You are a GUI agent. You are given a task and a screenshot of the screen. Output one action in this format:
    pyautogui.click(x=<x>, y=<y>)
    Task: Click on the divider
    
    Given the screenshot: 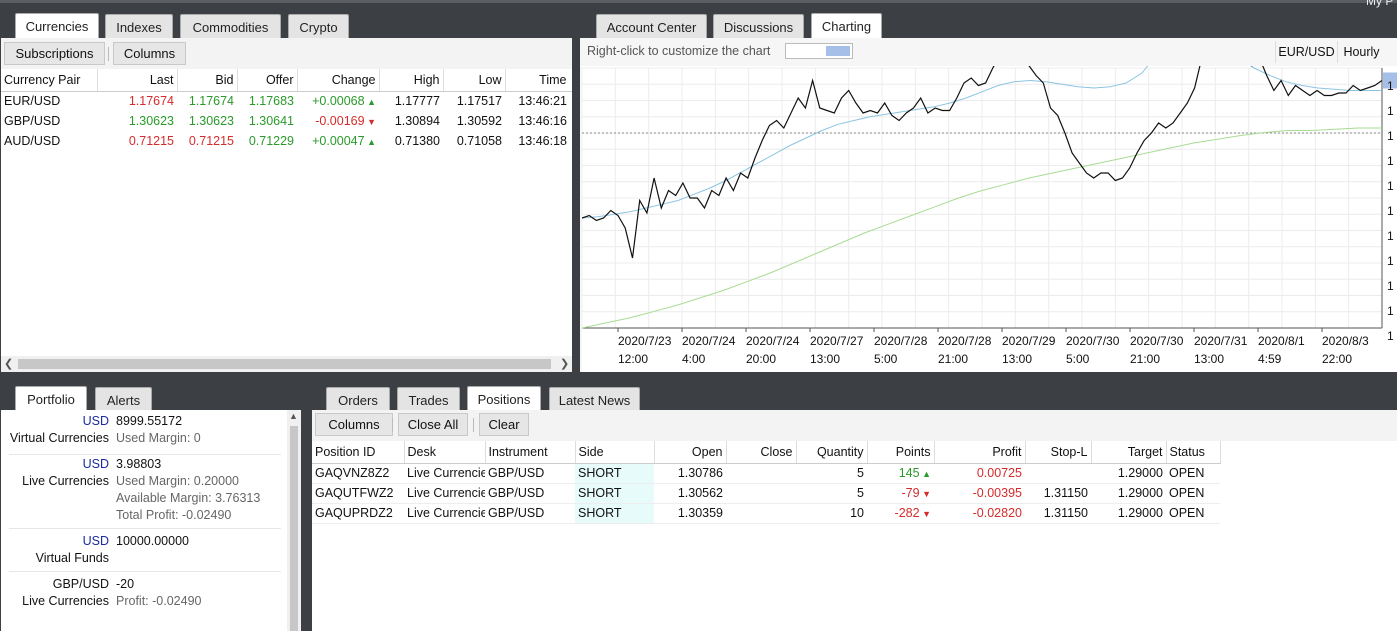 What is the action you would take?
    pyautogui.click(x=145, y=528)
    